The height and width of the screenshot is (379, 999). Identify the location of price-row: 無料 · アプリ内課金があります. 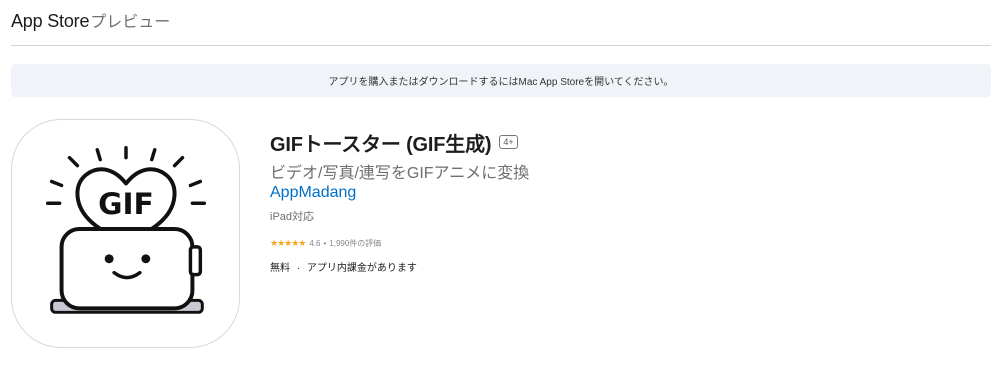
(620, 267).